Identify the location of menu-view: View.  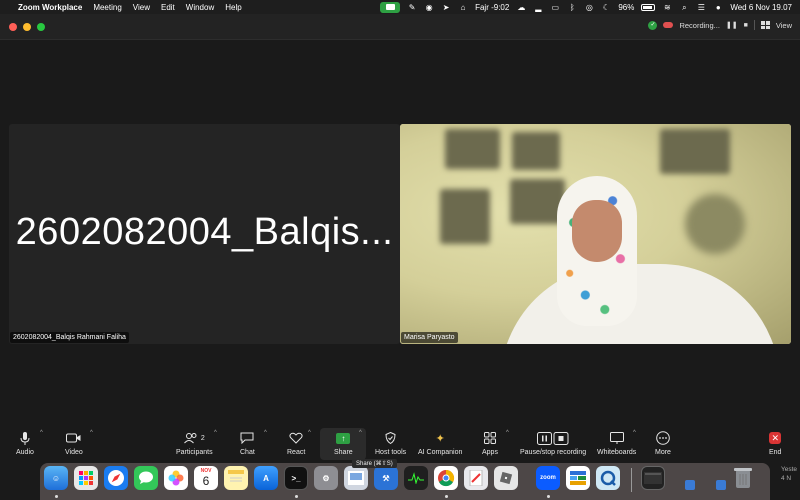
(141, 7).